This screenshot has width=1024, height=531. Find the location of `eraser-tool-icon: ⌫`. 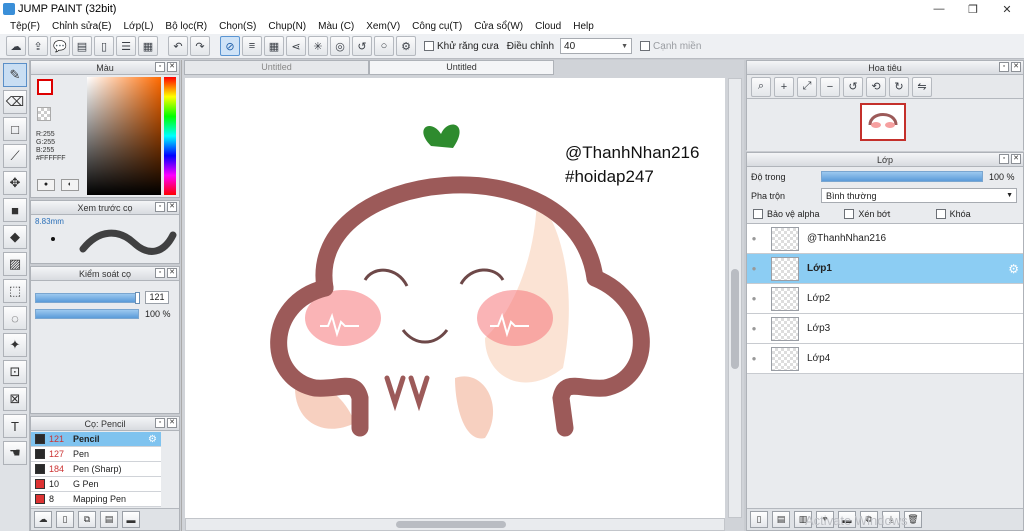

eraser-tool-icon: ⌫ is located at coordinates (15, 102).